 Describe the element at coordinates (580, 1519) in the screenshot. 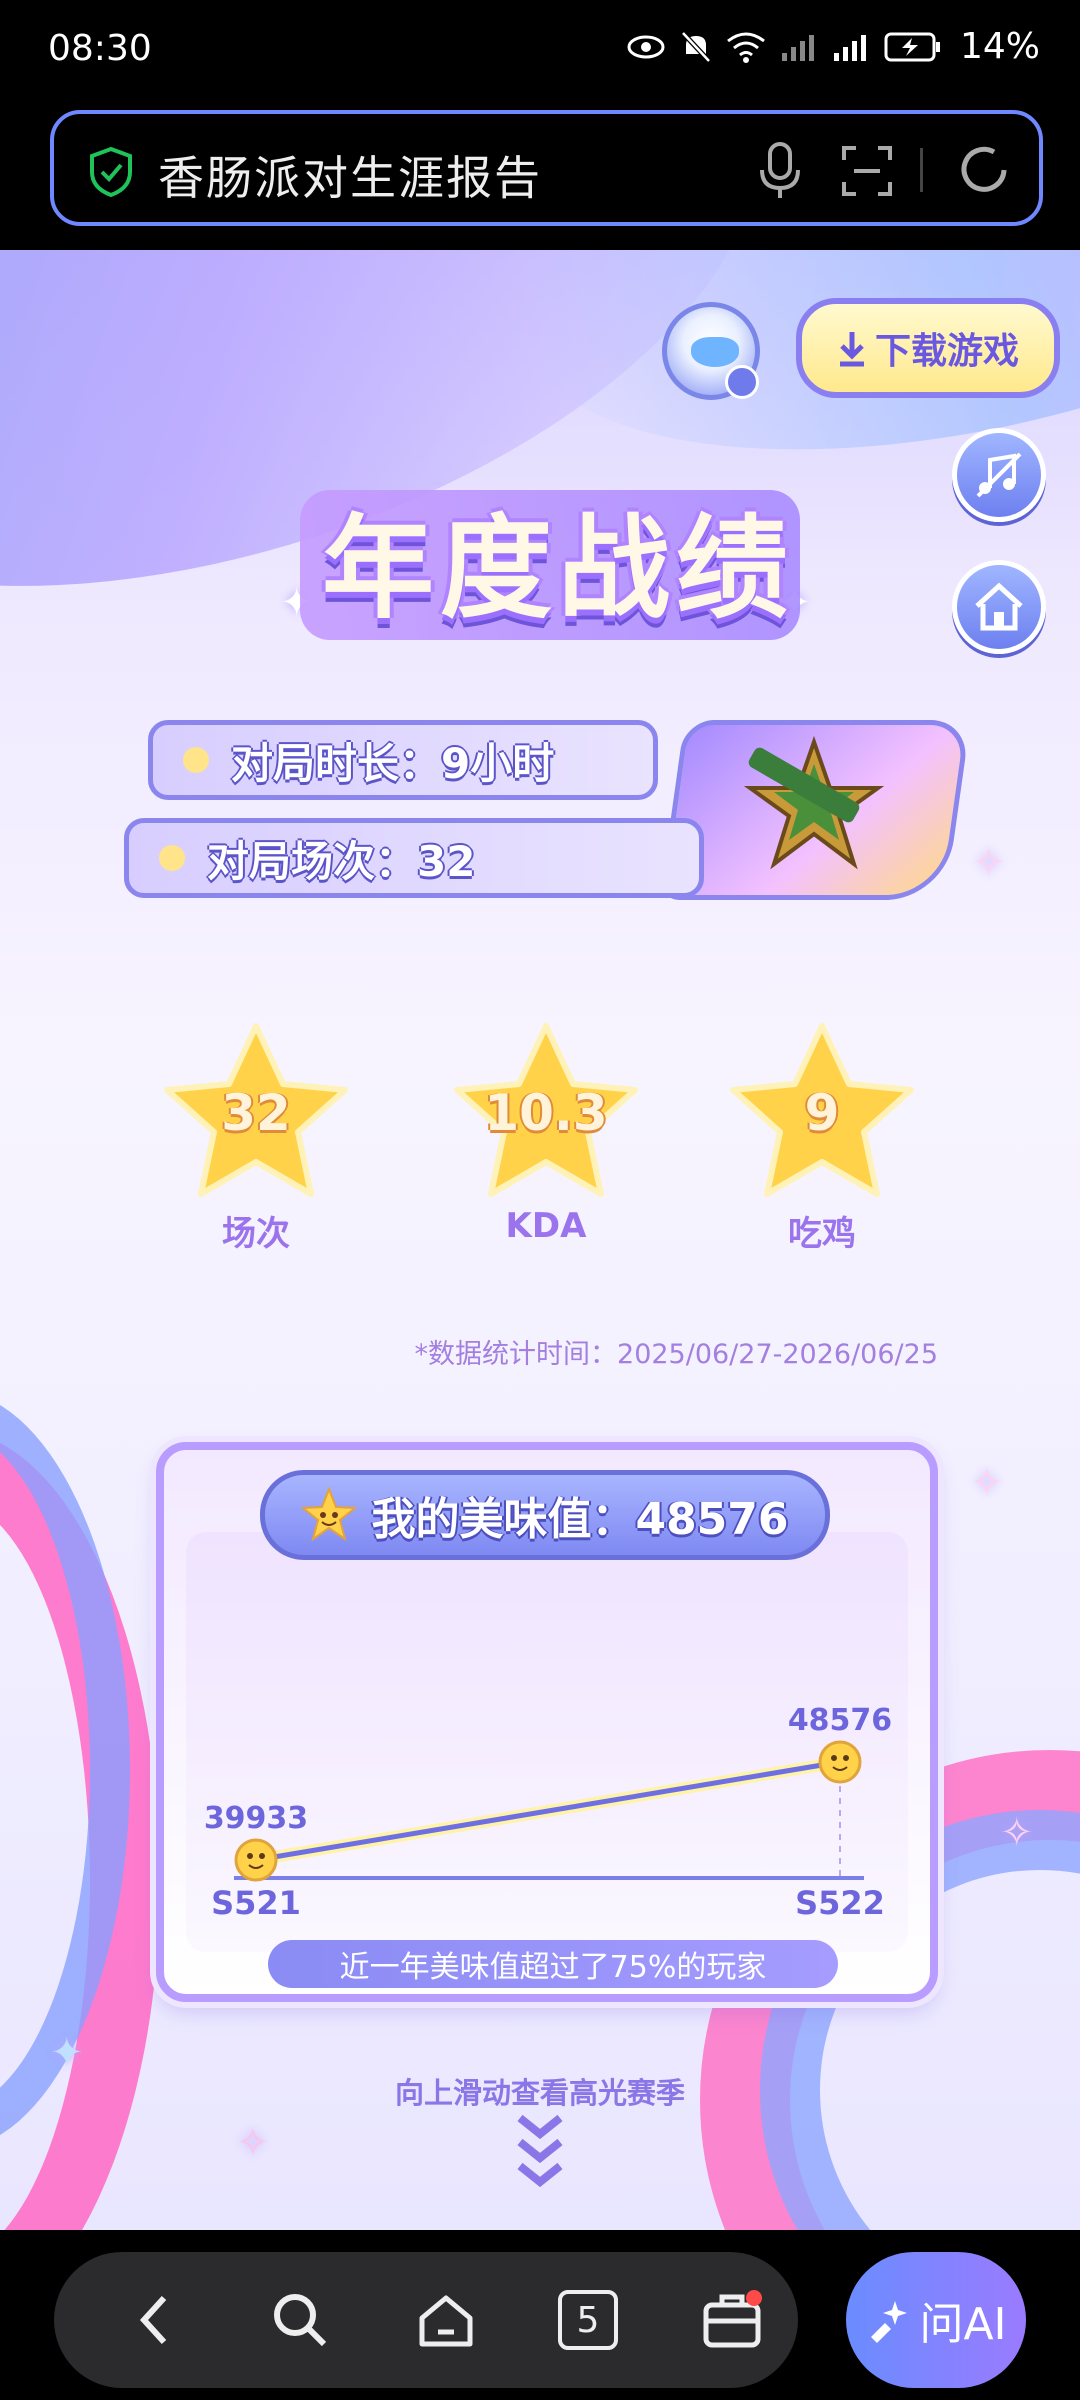

I see `score-header-text: 我的美味值：48576` at that location.